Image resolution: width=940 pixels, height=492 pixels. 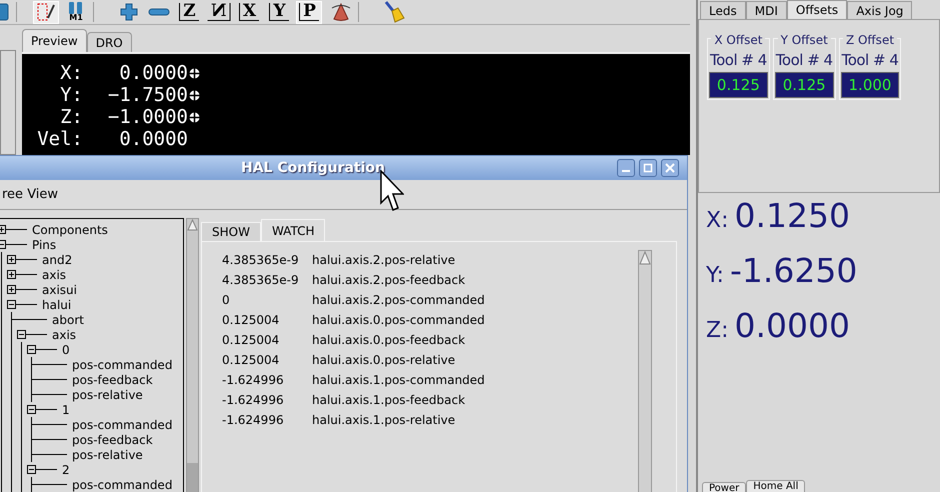 What do you see at coordinates (192, 477) in the screenshot?
I see `scrollbar-thumb` at bounding box center [192, 477].